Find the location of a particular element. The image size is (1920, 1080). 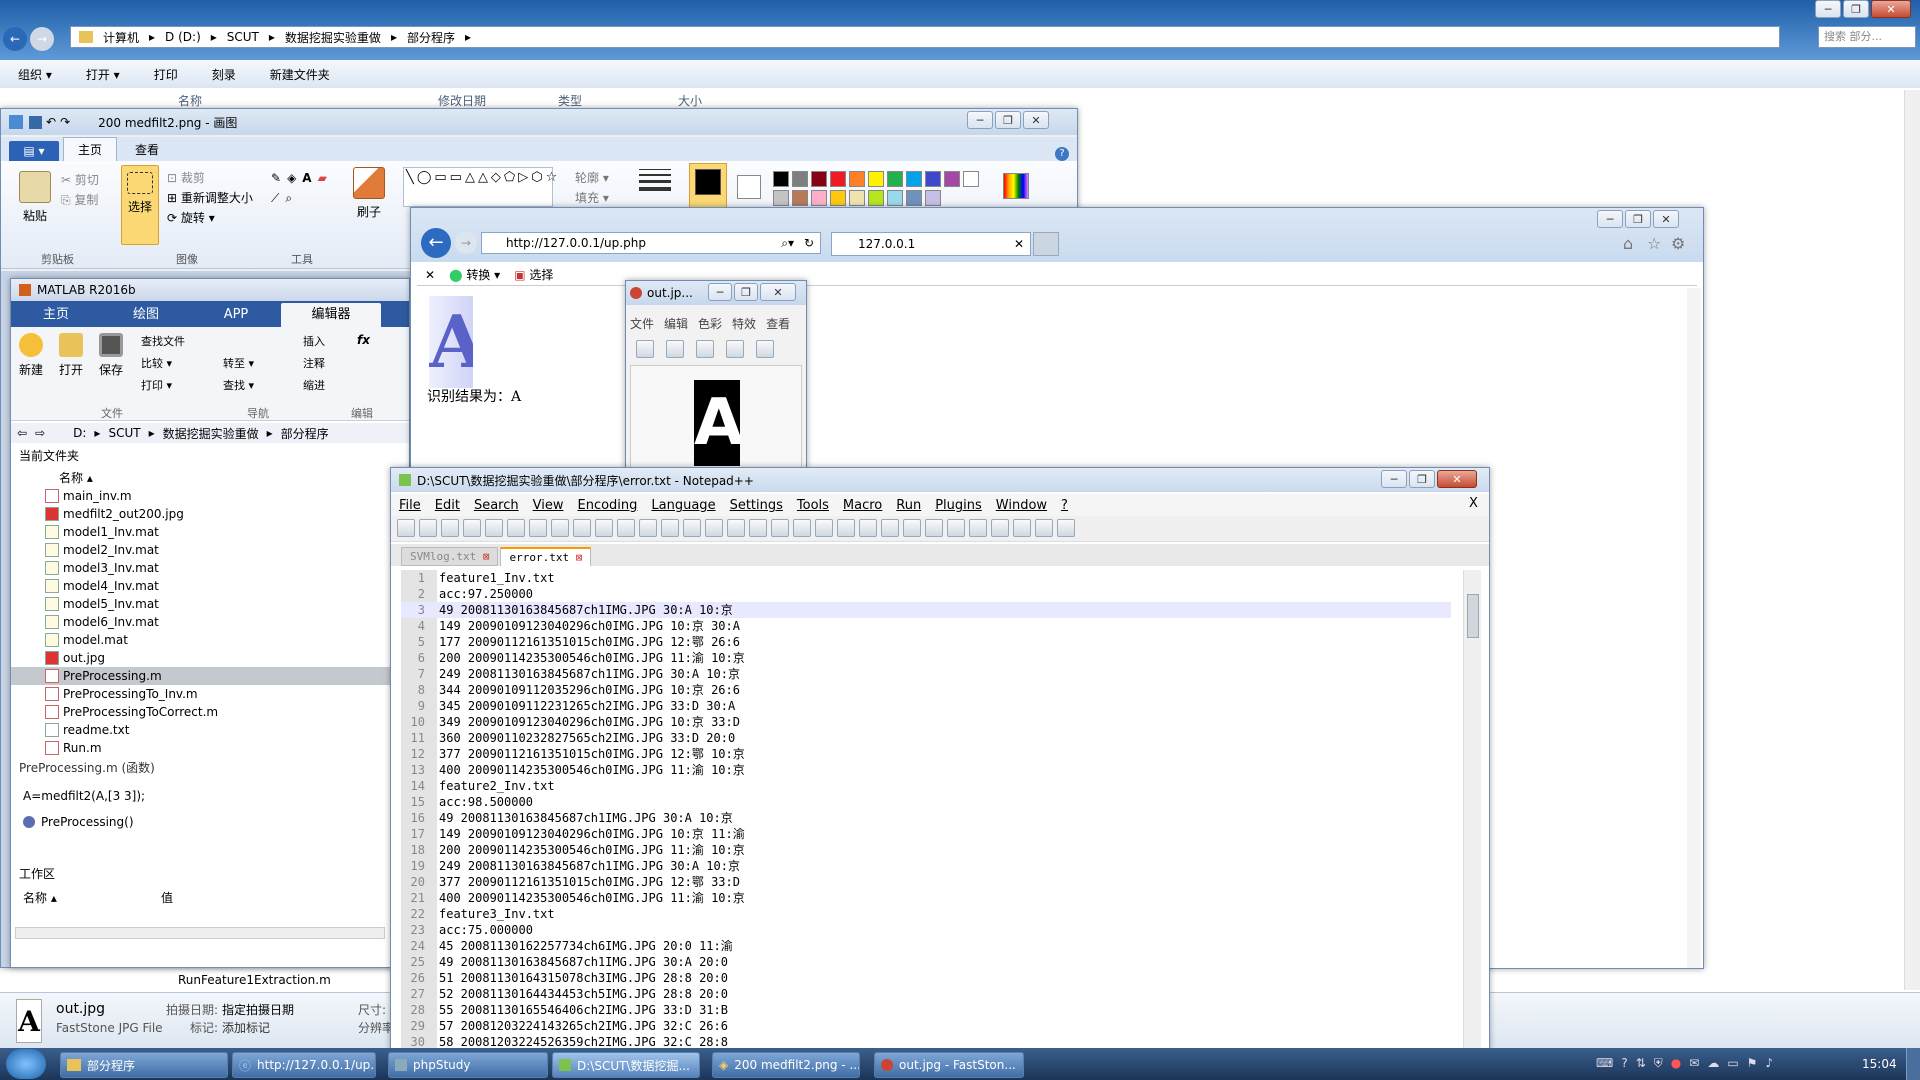

file-row: Run.m is located at coordinates (201, 748).